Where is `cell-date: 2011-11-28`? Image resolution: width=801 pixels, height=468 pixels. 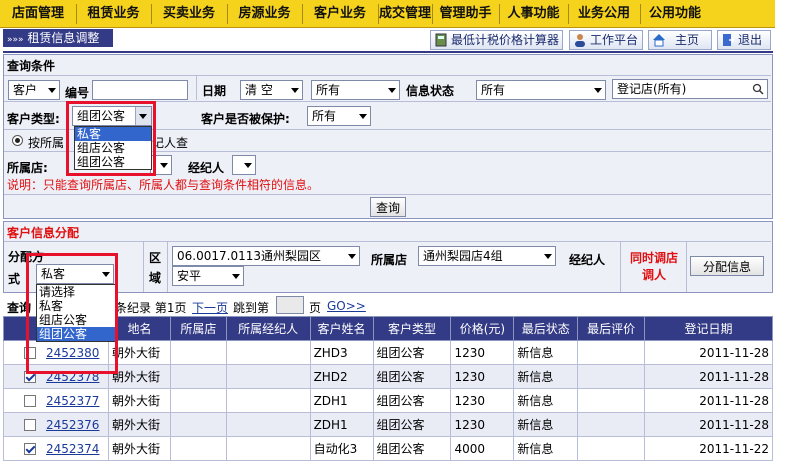 cell-date: 2011-11-28 is located at coordinates (708, 376).